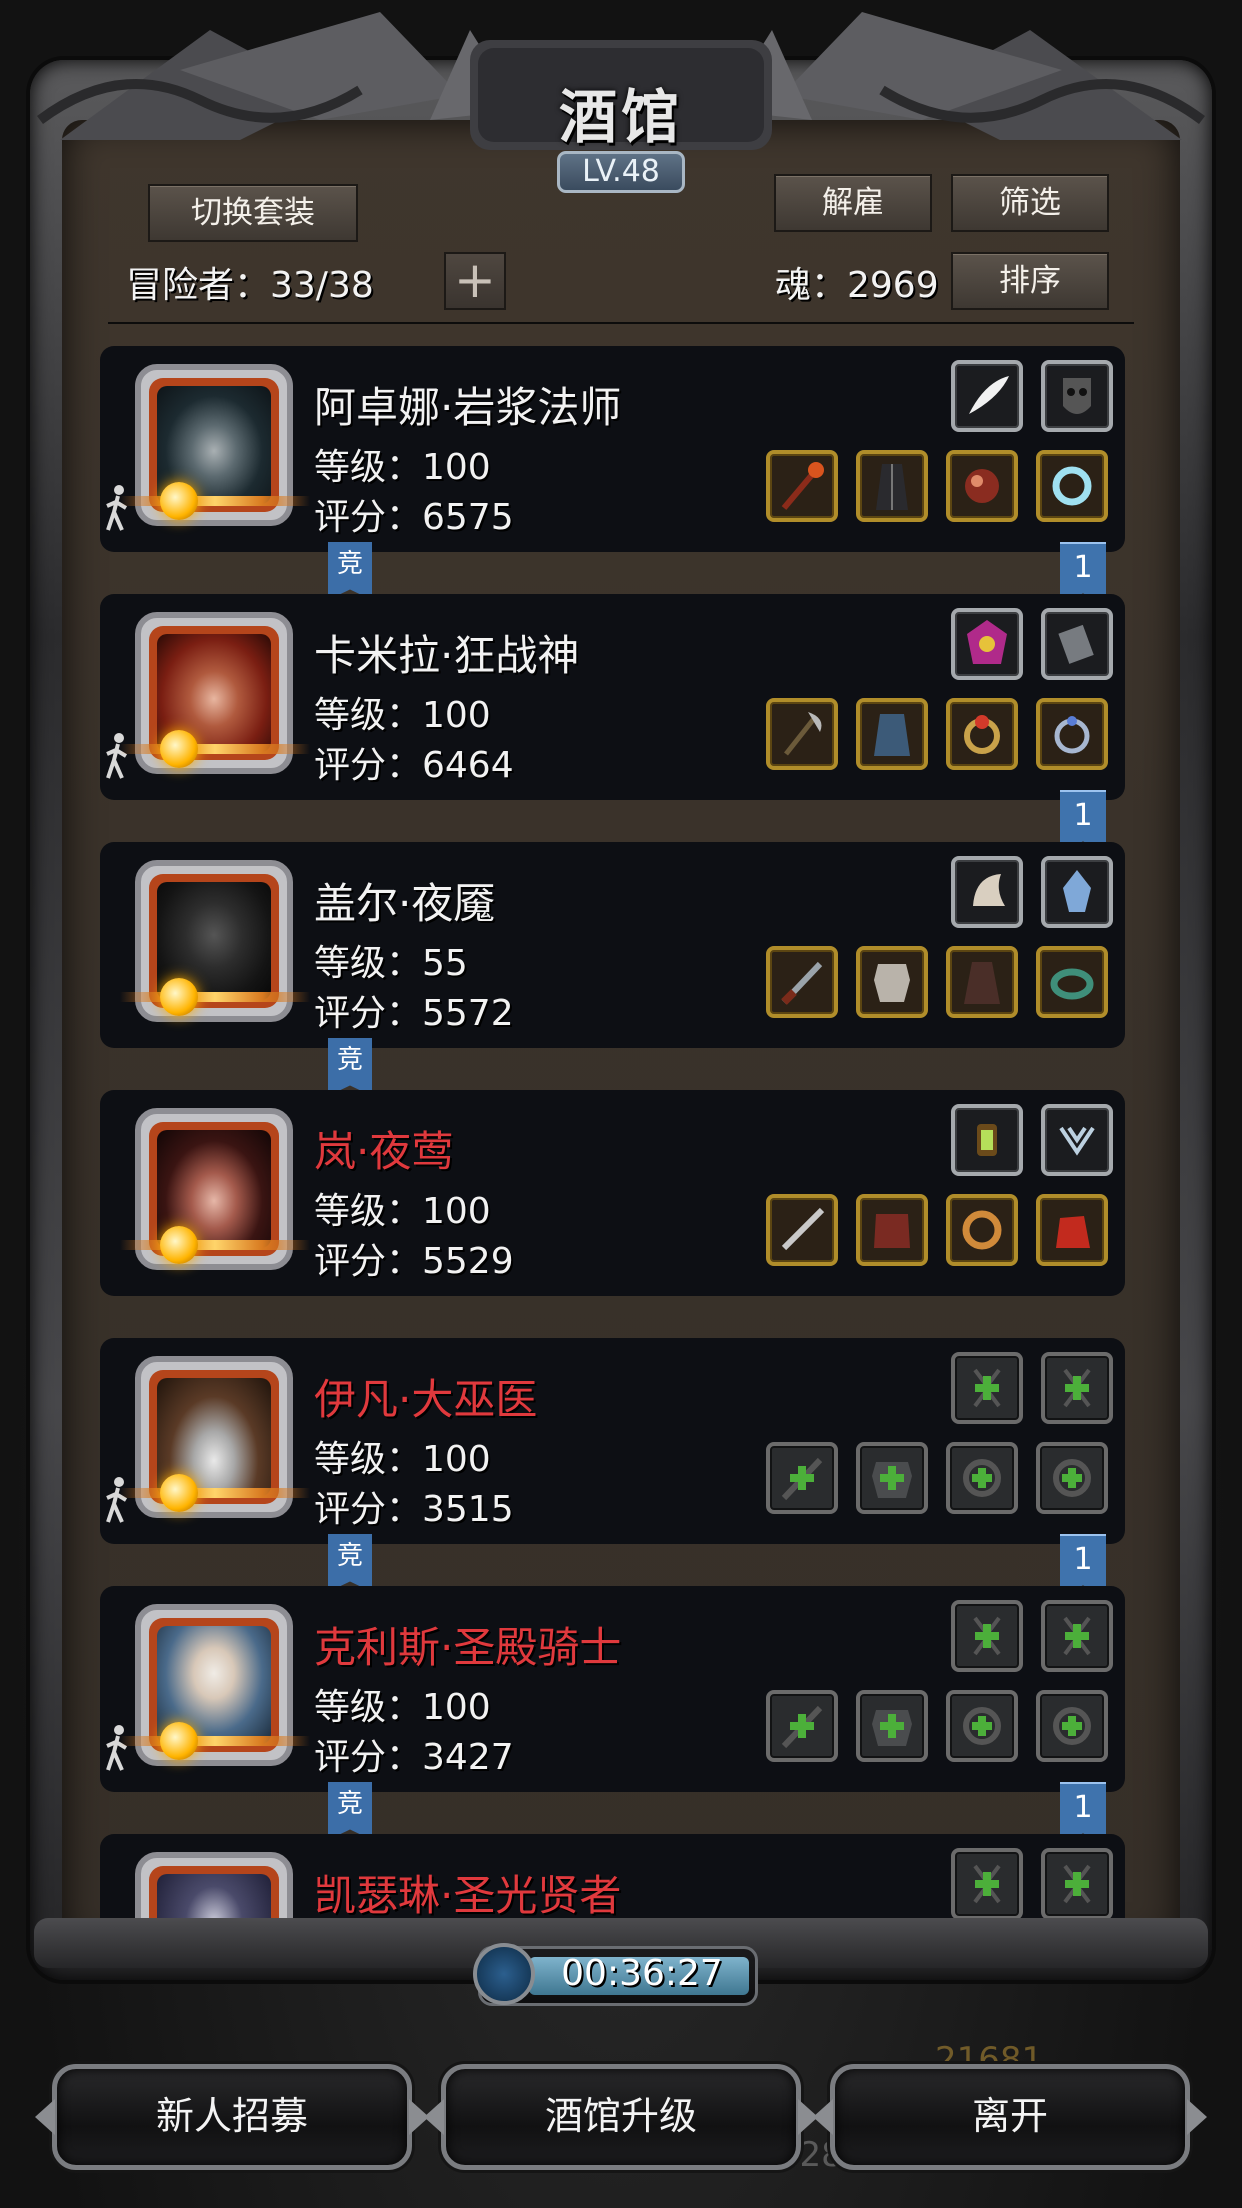 The height and width of the screenshot is (2208, 1242). I want to click on hero-score: 评分：5529, so click(414, 1261).